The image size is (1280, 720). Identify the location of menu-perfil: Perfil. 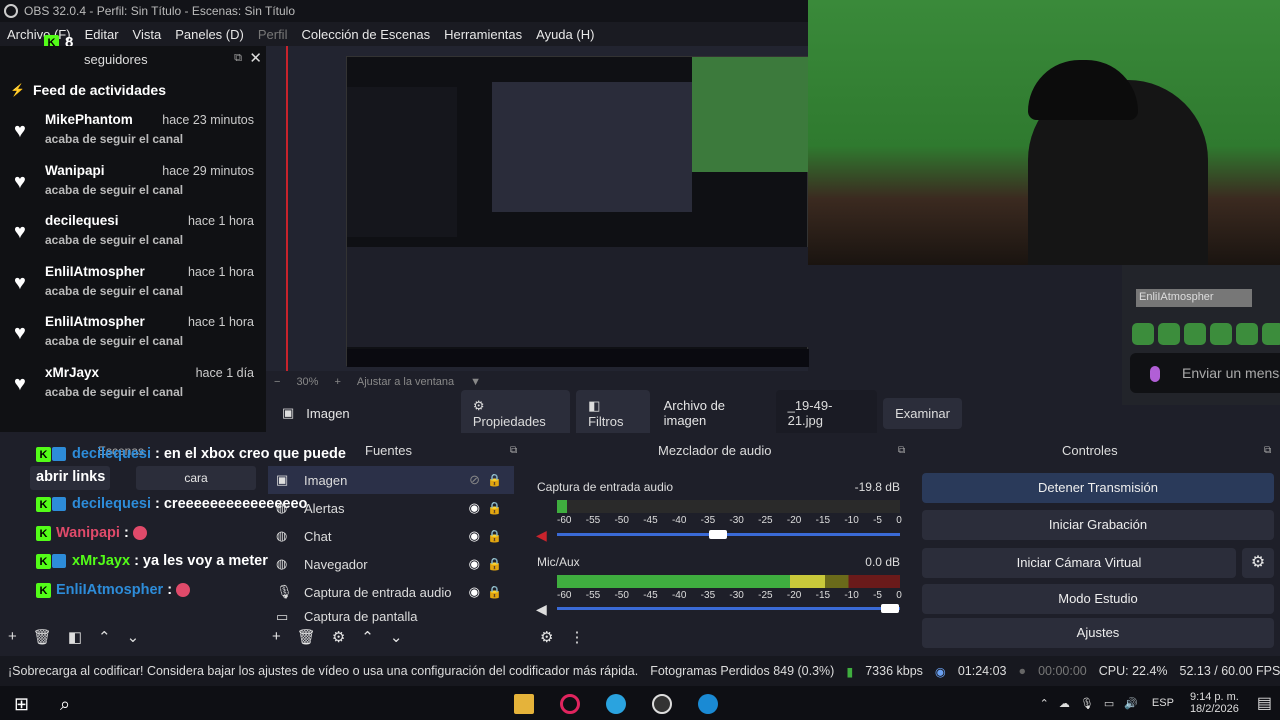
(273, 34).